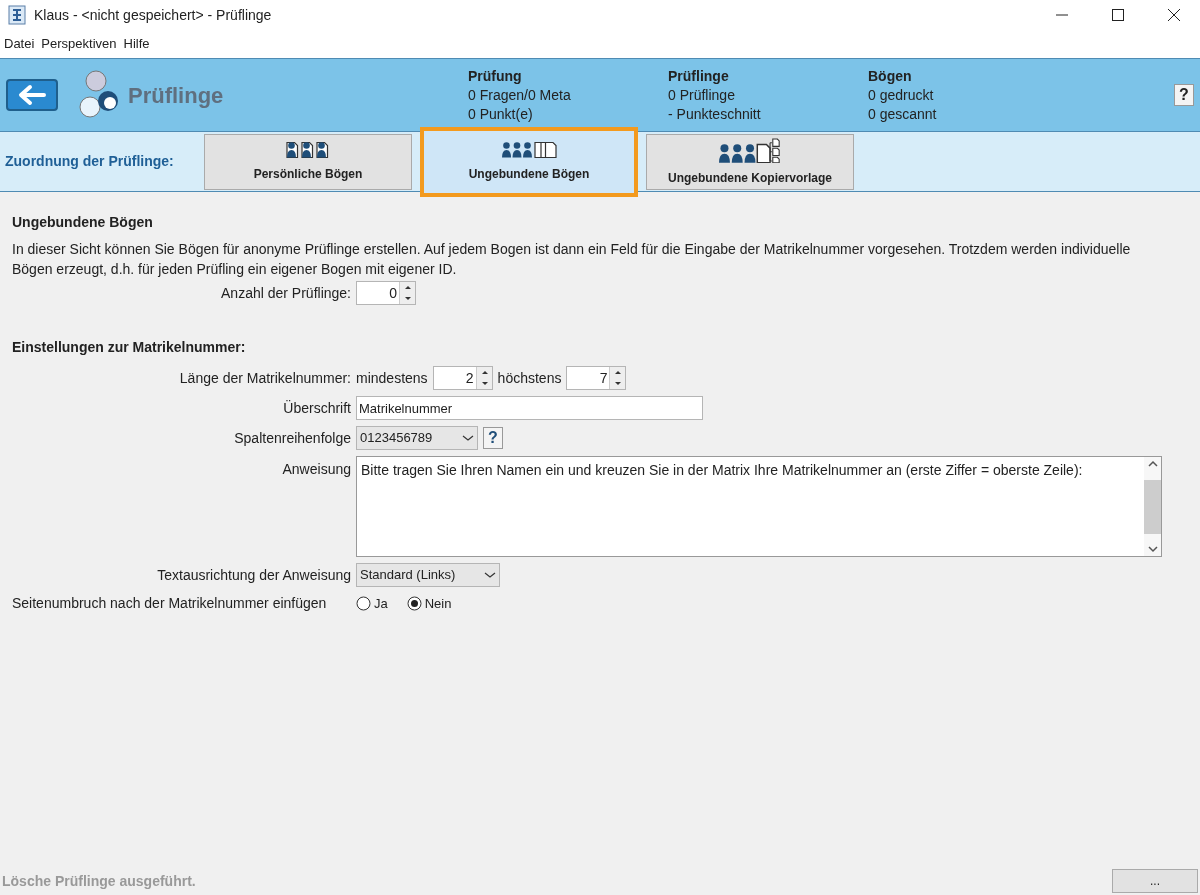 Image resolution: width=1200 pixels, height=895 pixels. I want to click on section-title: Einstellungen zur Matrikelnummer:, so click(129, 347).